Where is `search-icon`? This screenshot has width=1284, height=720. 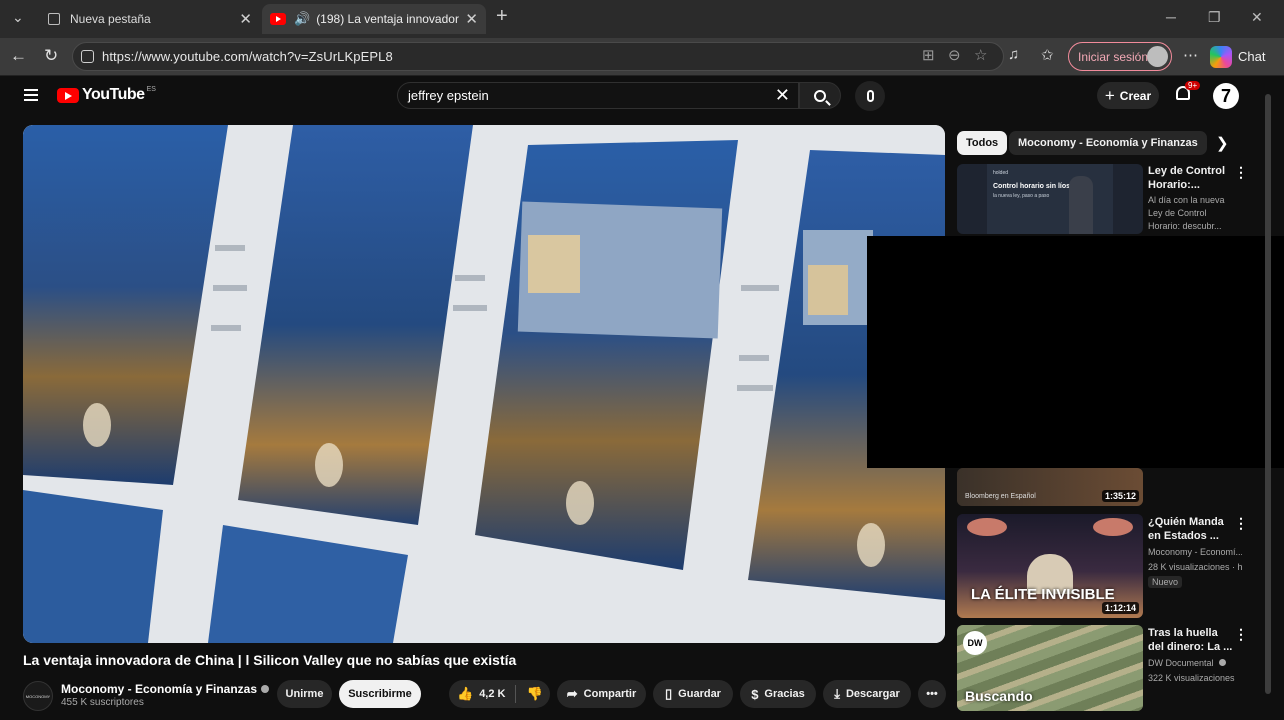
search-icon is located at coordinates (820, 95).